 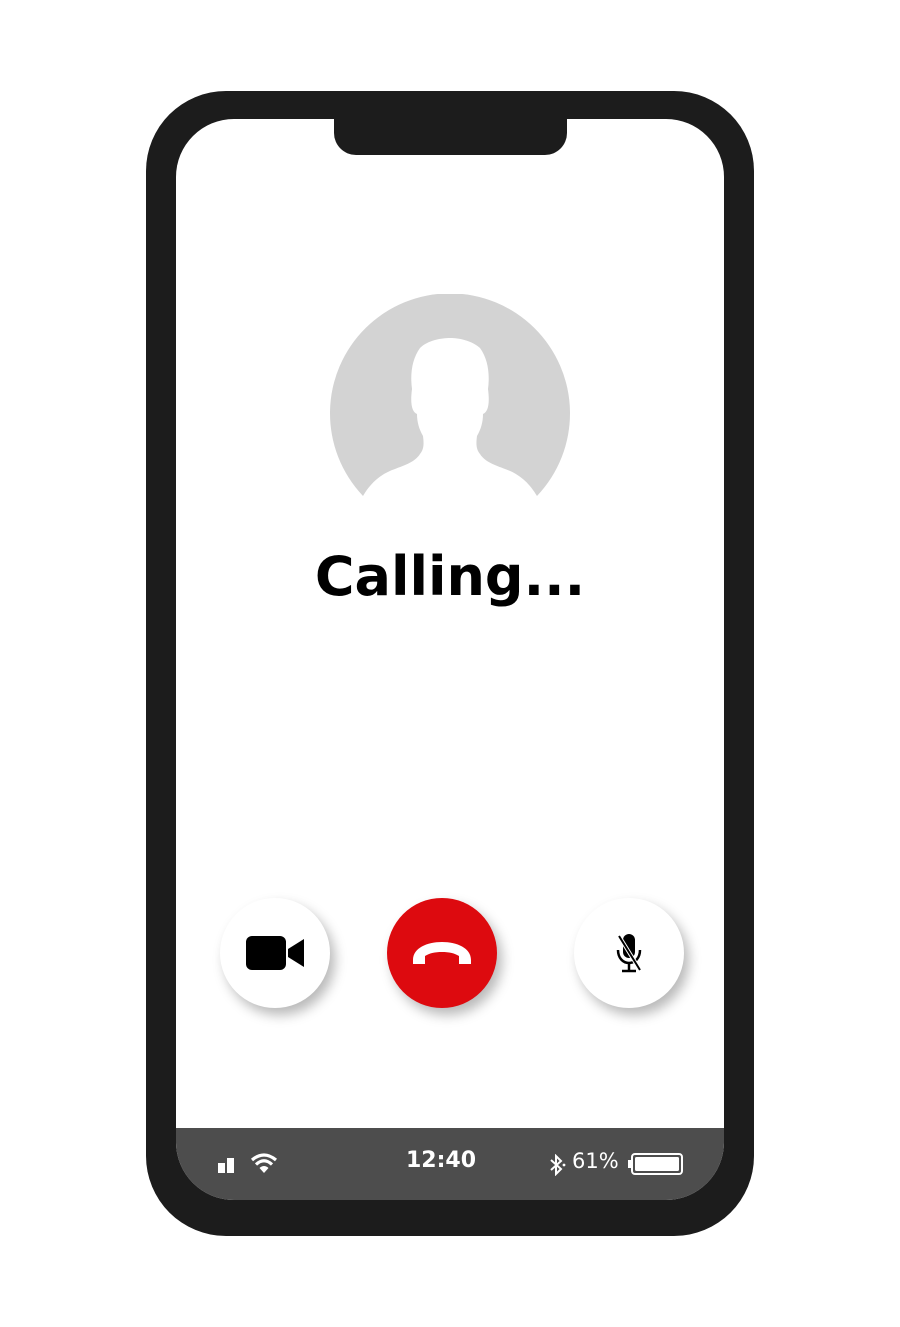 I want to click on wifi-icon, so click(x=264, y=1163).